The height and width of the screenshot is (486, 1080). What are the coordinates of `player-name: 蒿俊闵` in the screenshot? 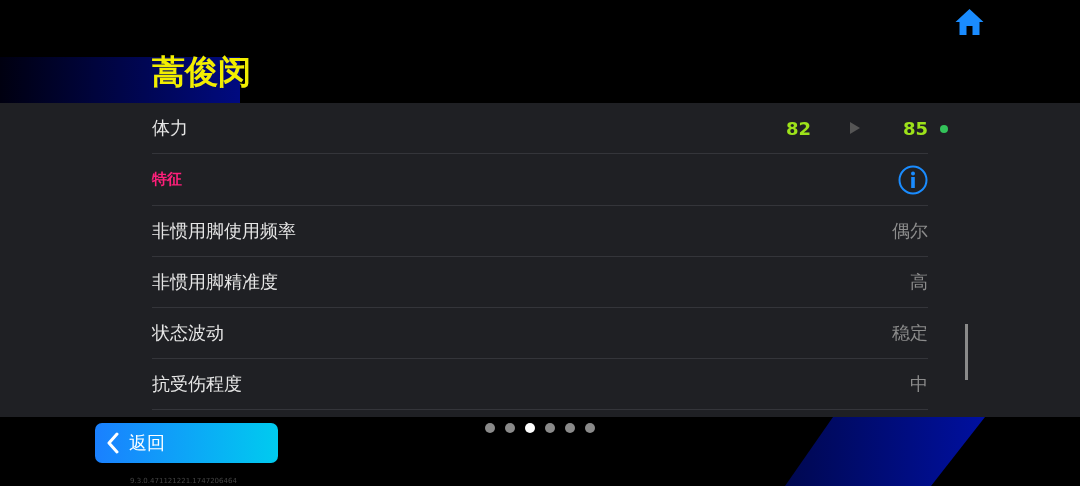 It's located at (201, 72).